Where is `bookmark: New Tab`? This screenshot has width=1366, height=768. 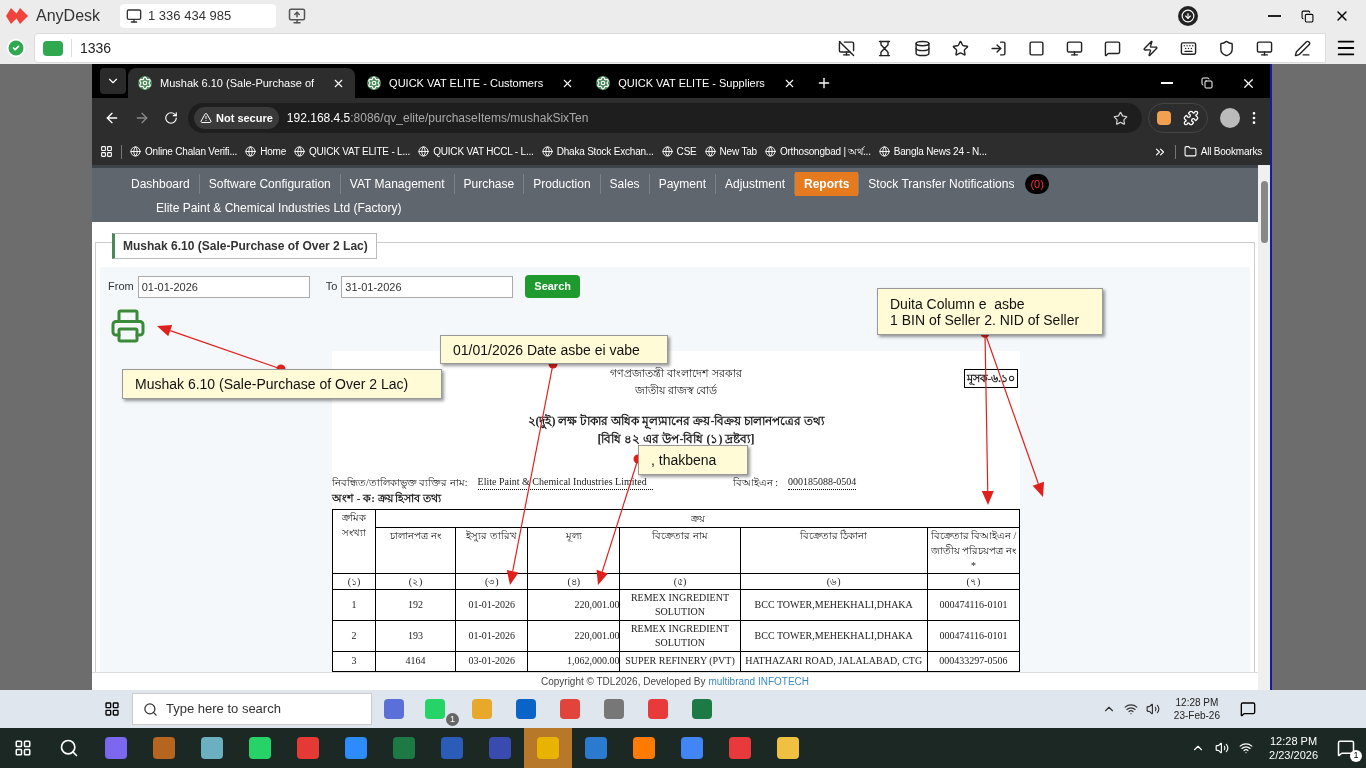
bookmark: New Tab is located at coordinates (730, 151).